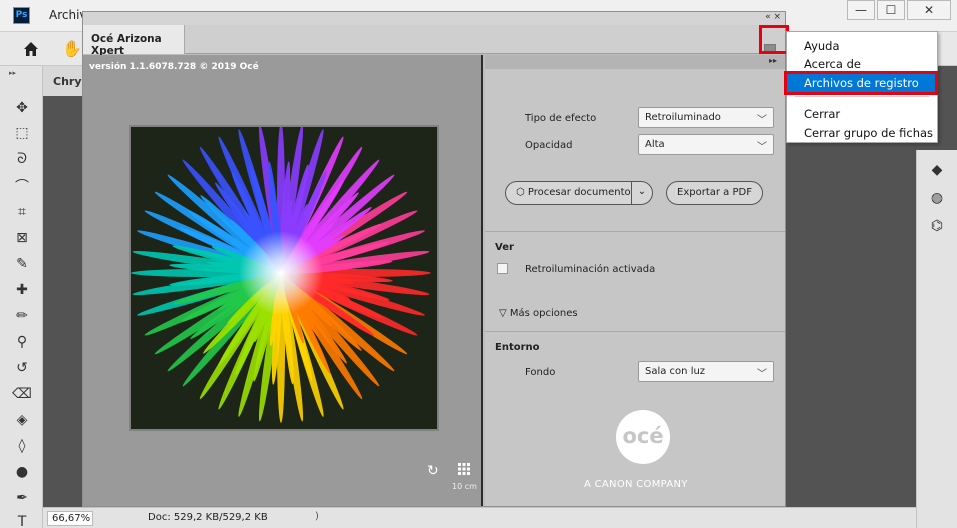 This screenshot has width=957, height=528. Describe the element at coordinates (22, 342) in the screenshot. I see `clone-stamp-icon: ⚲` at that location.